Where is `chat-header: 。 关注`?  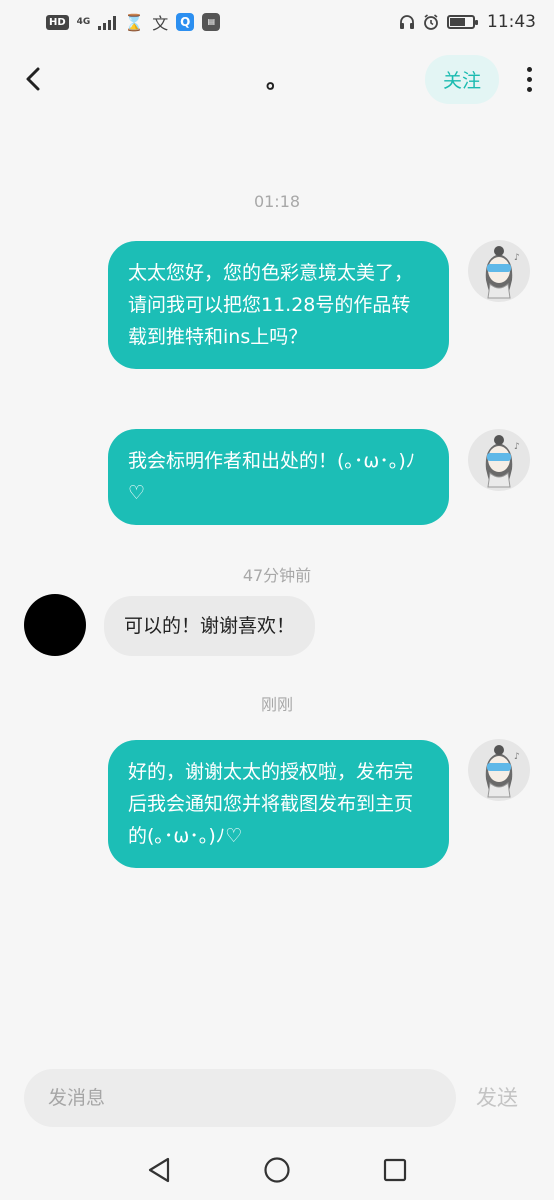 chat-header: 。 关注 is located at coordinates (277, 79).